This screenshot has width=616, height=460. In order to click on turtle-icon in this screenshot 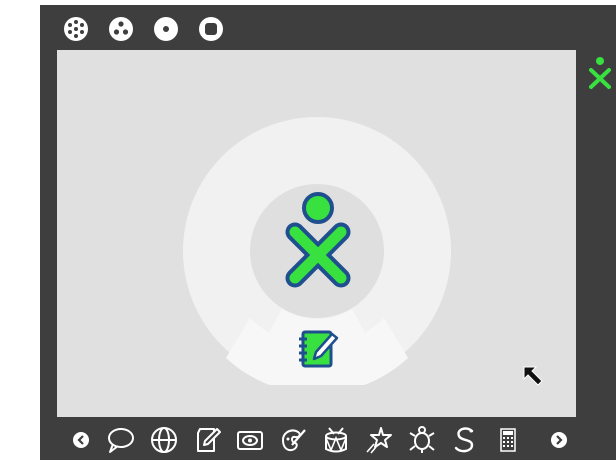, I will do `click(422, 439)`.